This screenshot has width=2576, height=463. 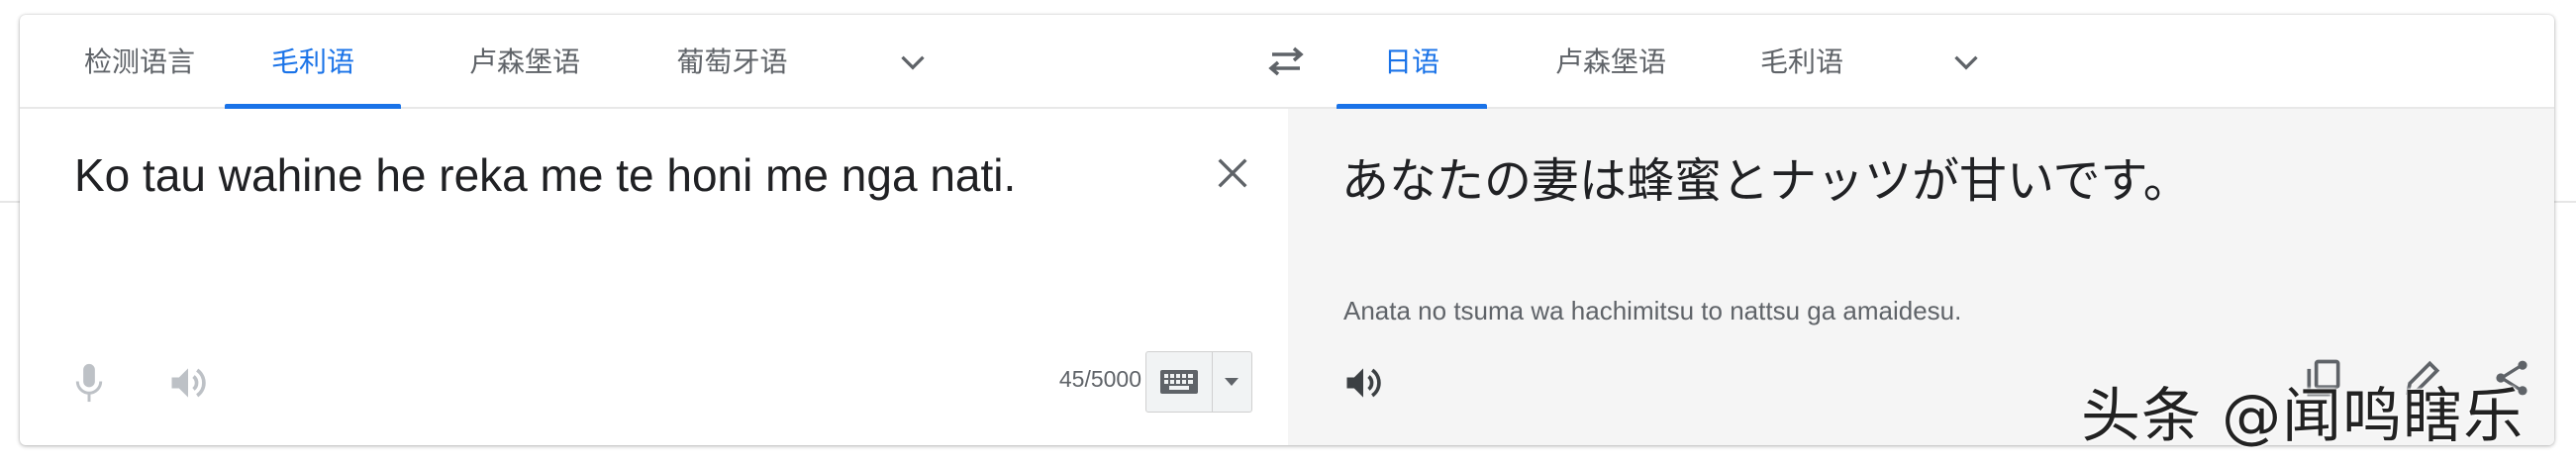 What do you see at coordinates (1231, 382) in the screenshot?
I see `dropdown-arrow-icon` at bounding box center [1231, 382].